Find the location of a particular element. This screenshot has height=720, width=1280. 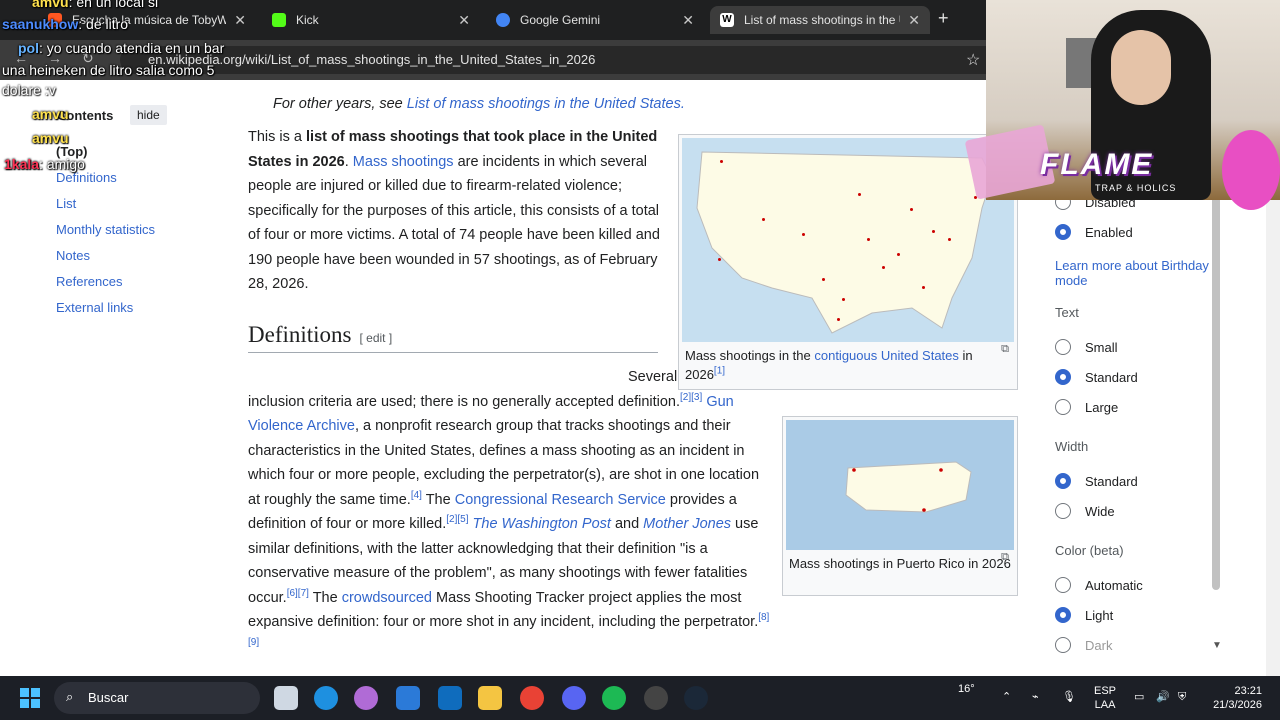

mass-shootings-link: Mass shootings is located at coordinates (403, 162).